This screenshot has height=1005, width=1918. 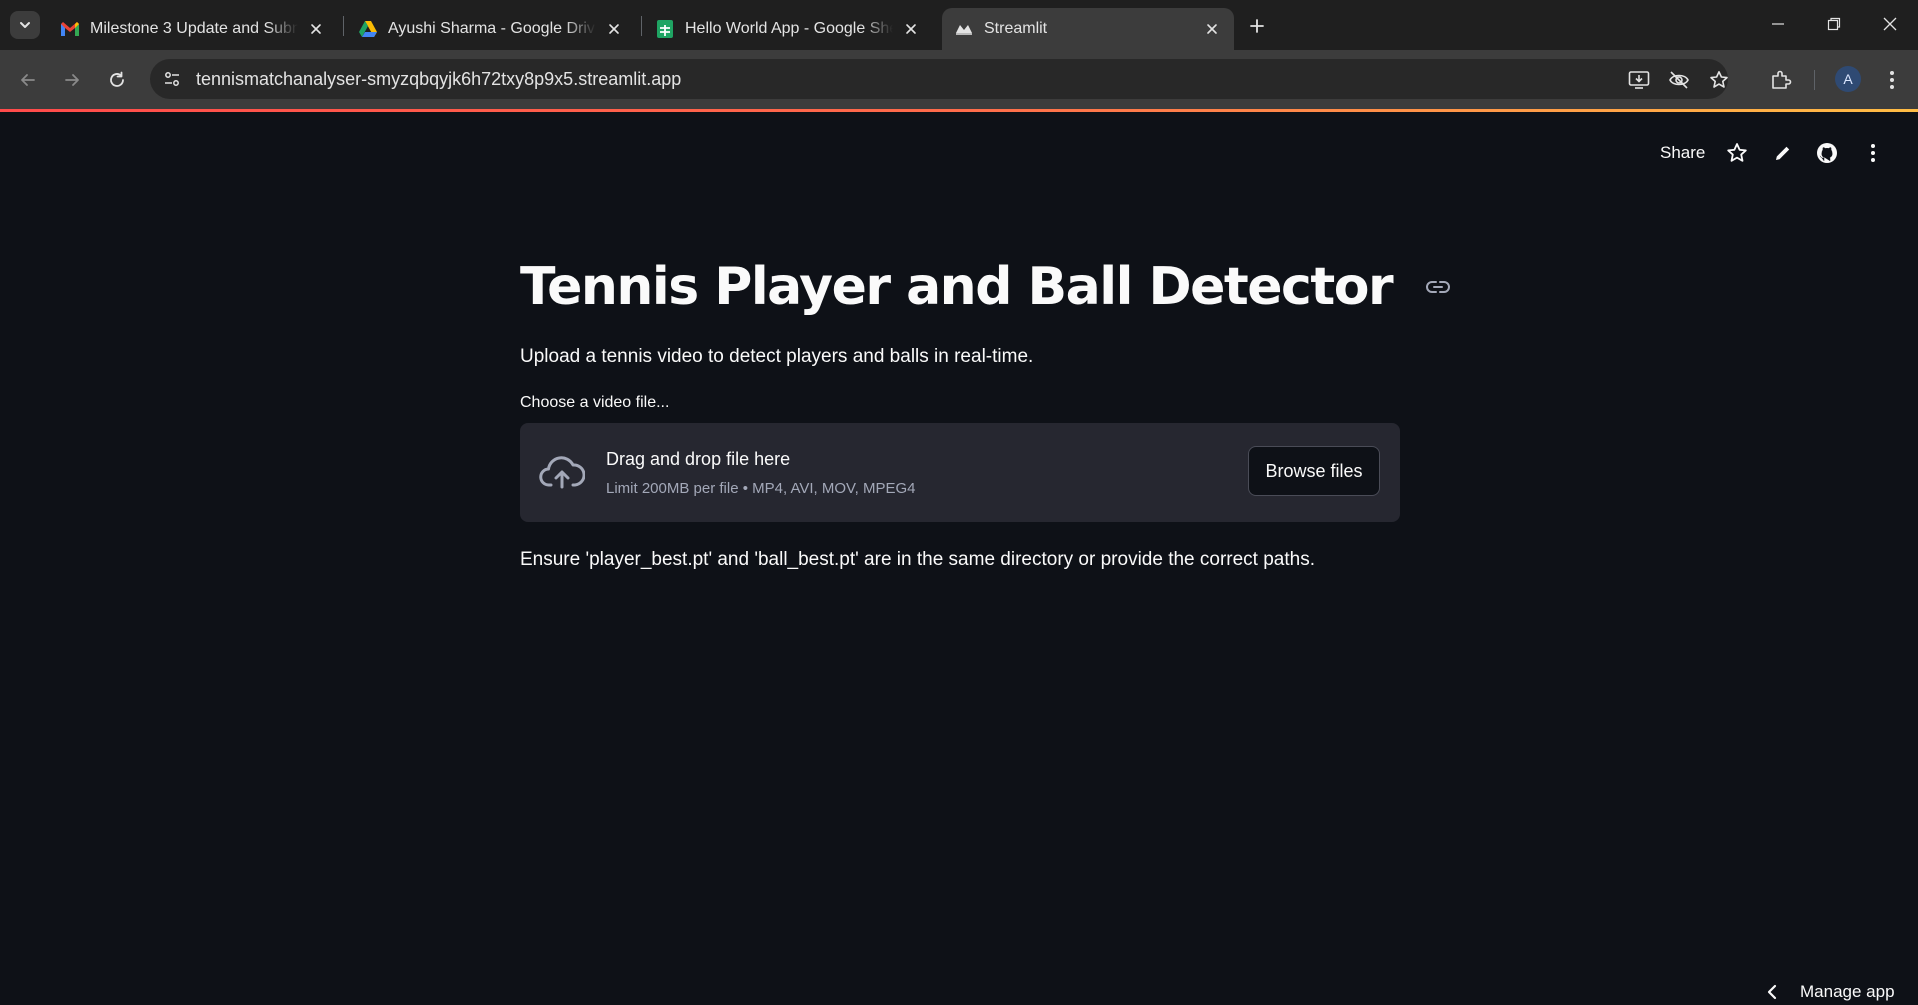 I want to click on tab-google-sheets: Hello World App - Google Sheets, so click(x=788, y=29).